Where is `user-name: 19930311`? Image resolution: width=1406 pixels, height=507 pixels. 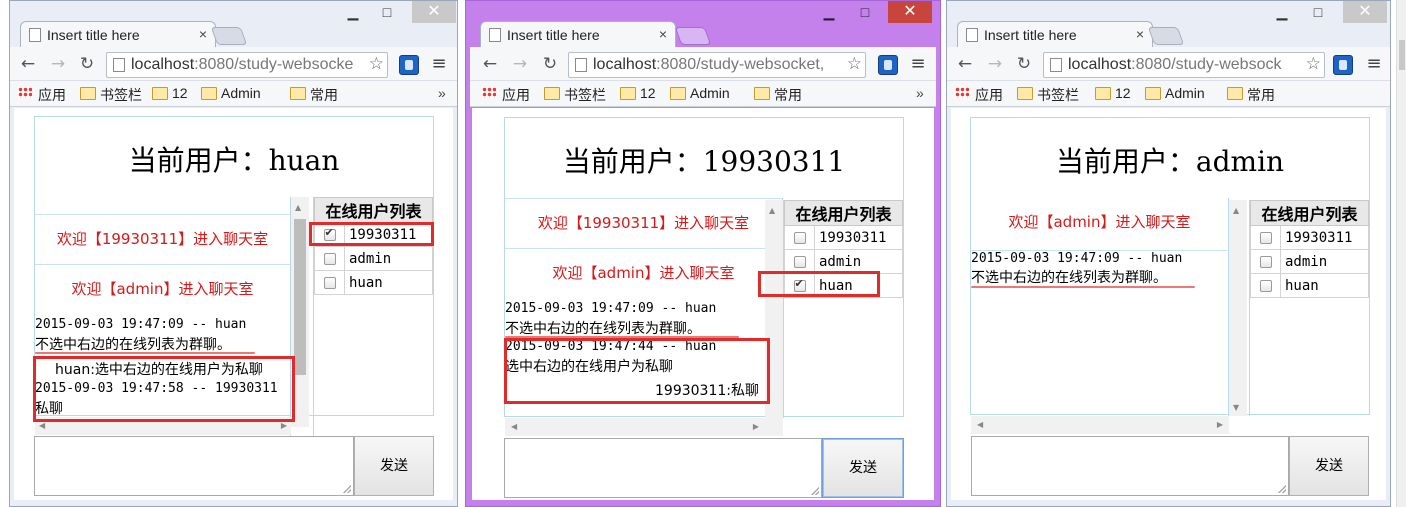 user-name: 19930311 is located at coordinates (858, 237).